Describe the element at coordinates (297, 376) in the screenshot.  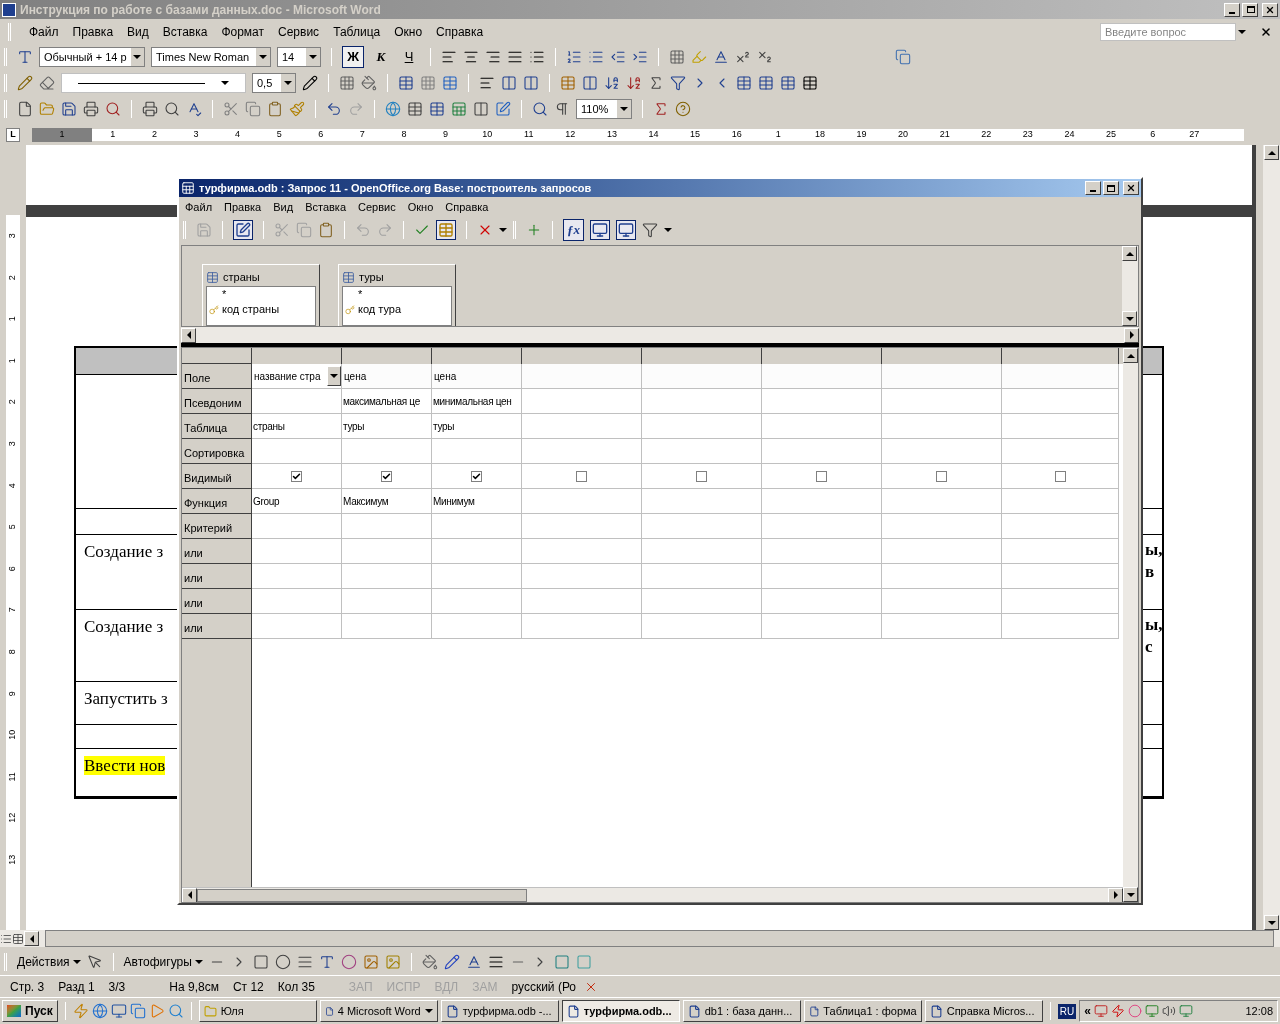
I see `grid-cell: название стра` at that location.